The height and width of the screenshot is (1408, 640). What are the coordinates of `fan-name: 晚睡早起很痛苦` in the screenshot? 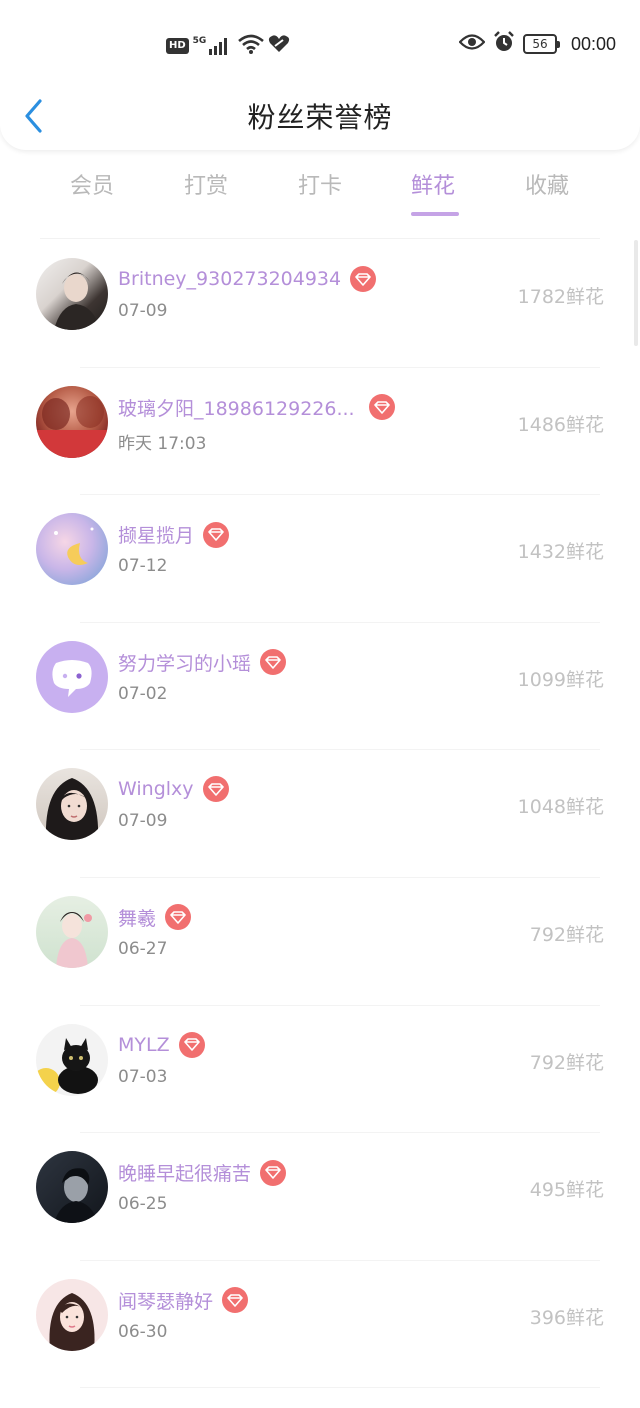 It's located at (184, 1172).